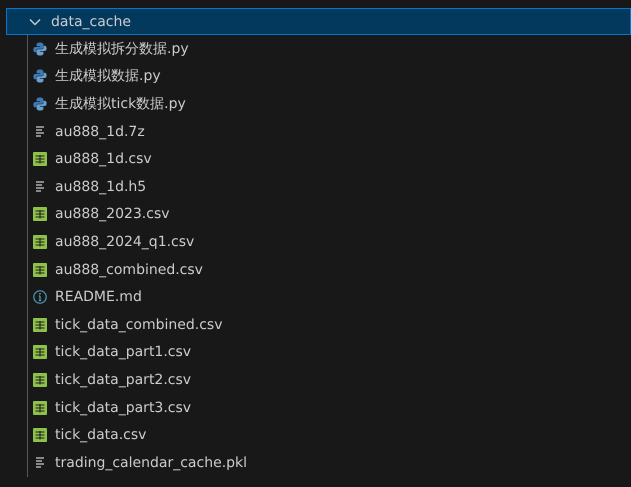  Describe the element at coordinates (100, 435) in the screenshot. I see `file-name: tick_data.csv` at that location.